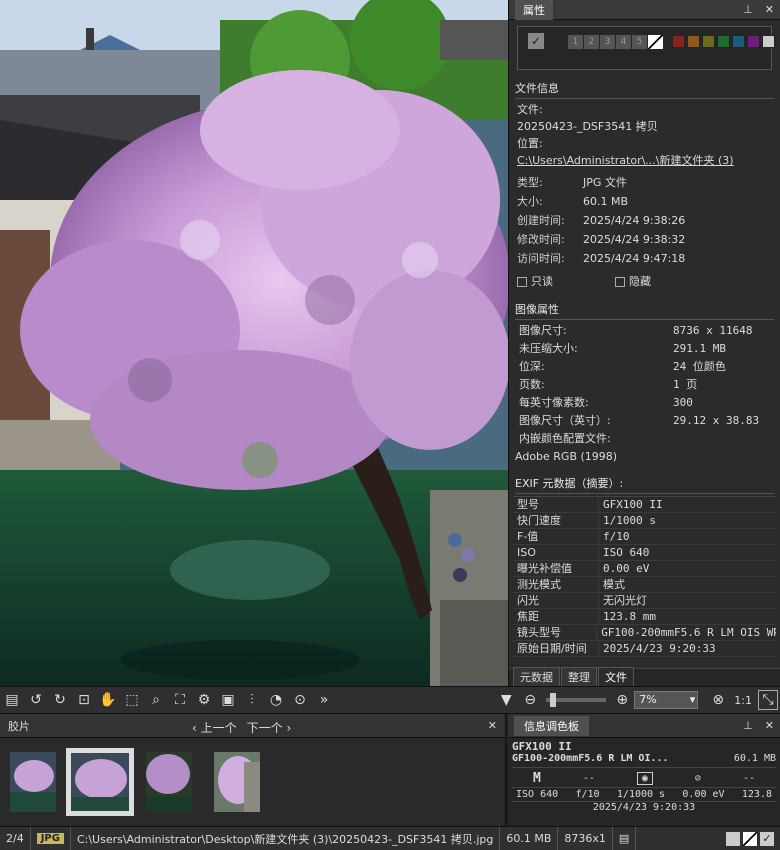 The image size is (780, 850). Describe the element at coordinates (530, 700) in the screenshot. I see `zoom-out-icon: ⊖` at that location.